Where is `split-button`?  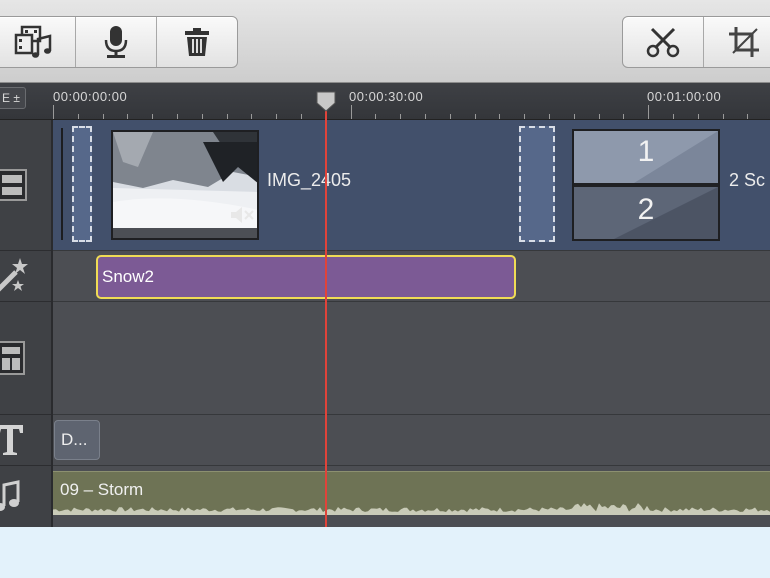 split-button is located at coordinates (663, 42).